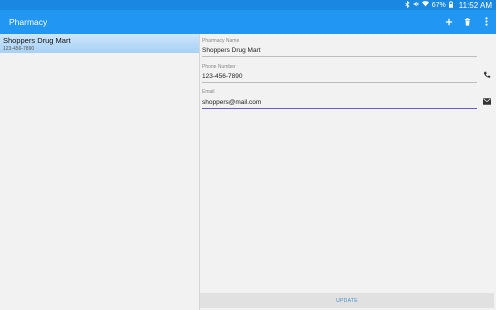 Image resolution: width=496 pixels, height=310 pixels. I want to click on delete-icon, so click(467, 22).